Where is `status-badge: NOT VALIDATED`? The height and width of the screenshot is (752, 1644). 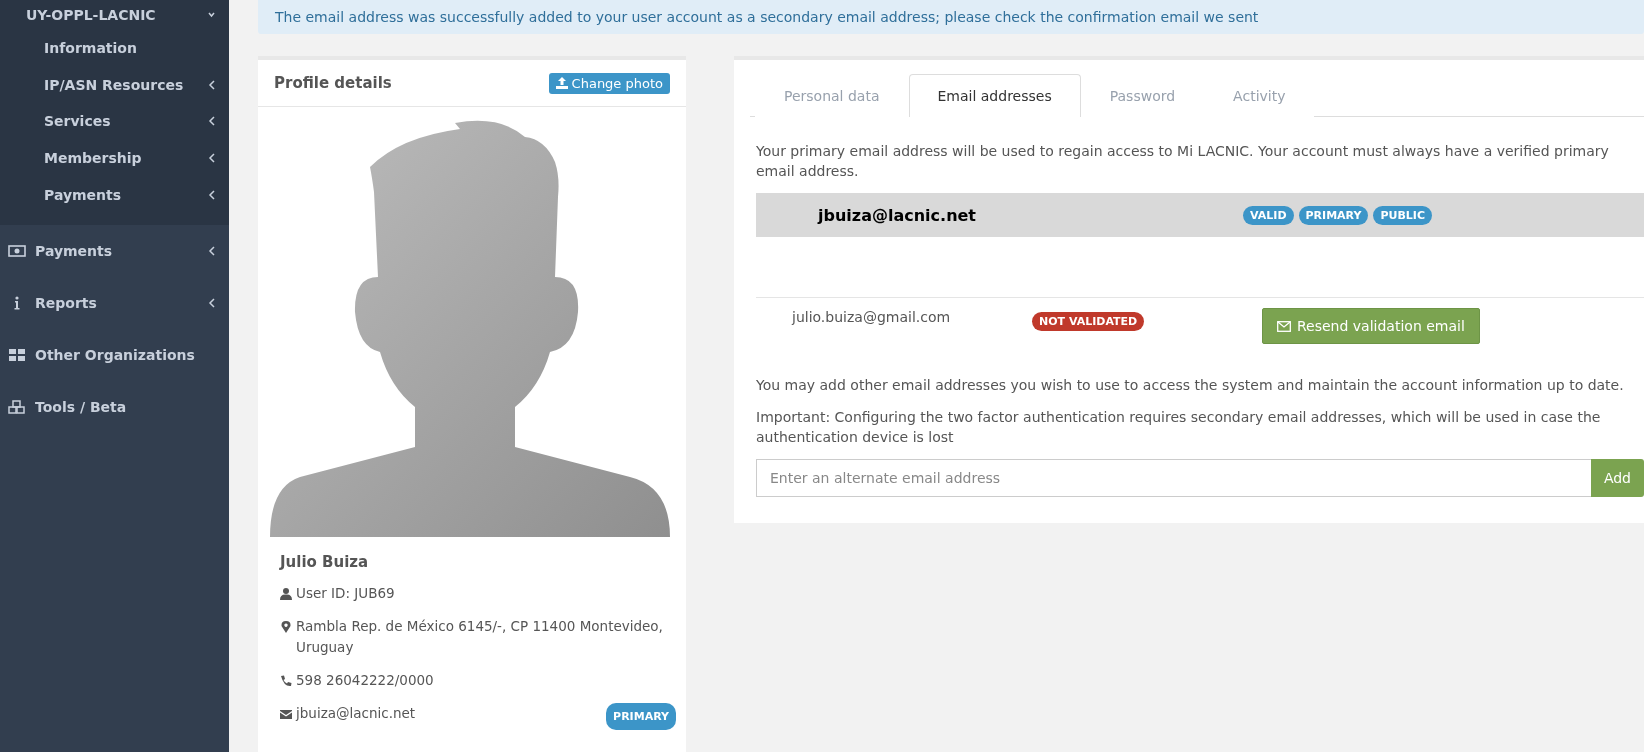 status-badge: NOT VALIDATED is located at coordinates (1088, 321).